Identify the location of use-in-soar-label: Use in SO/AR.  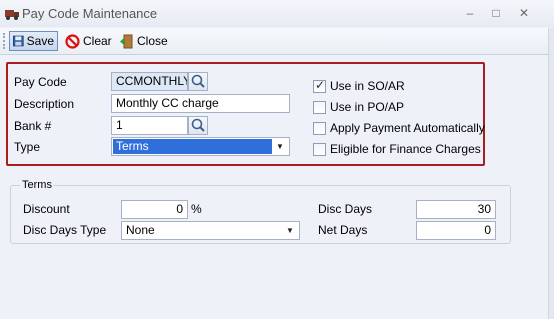
(367, 86).